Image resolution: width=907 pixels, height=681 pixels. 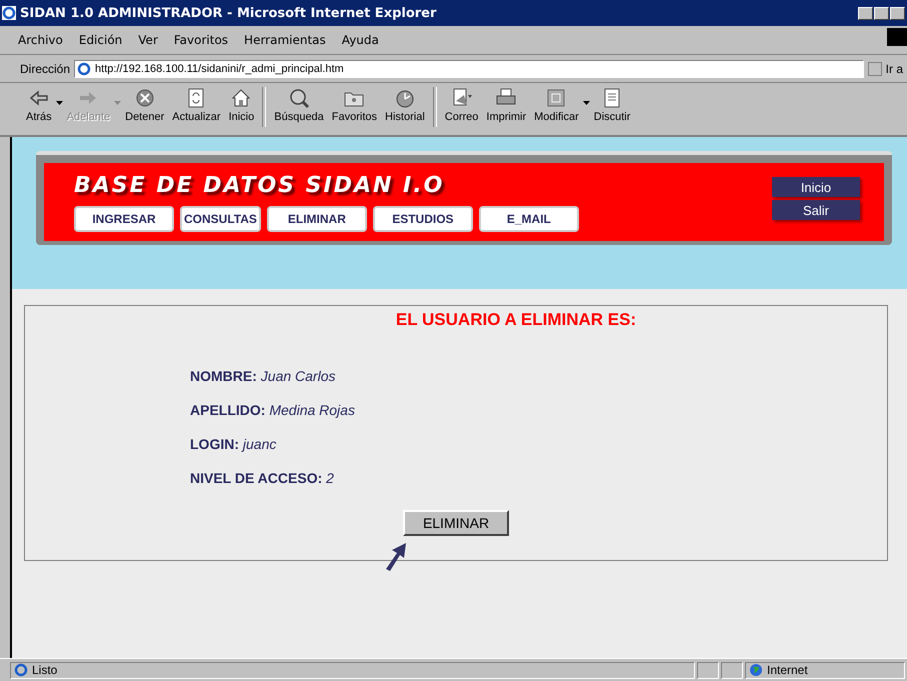 I want to click on nav-button: CONSULTAS, so click(x=220, y=219).